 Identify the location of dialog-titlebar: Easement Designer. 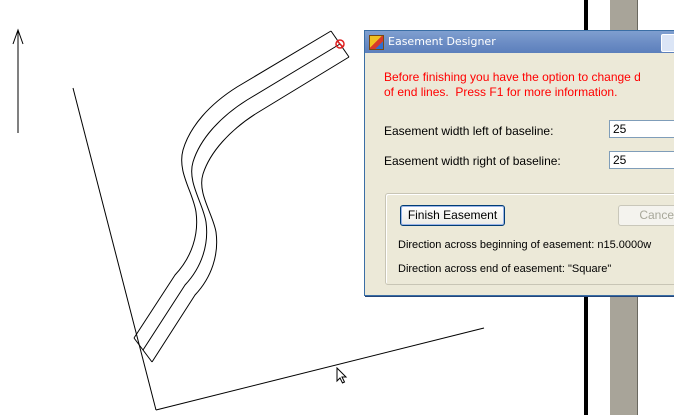
(519, 42).